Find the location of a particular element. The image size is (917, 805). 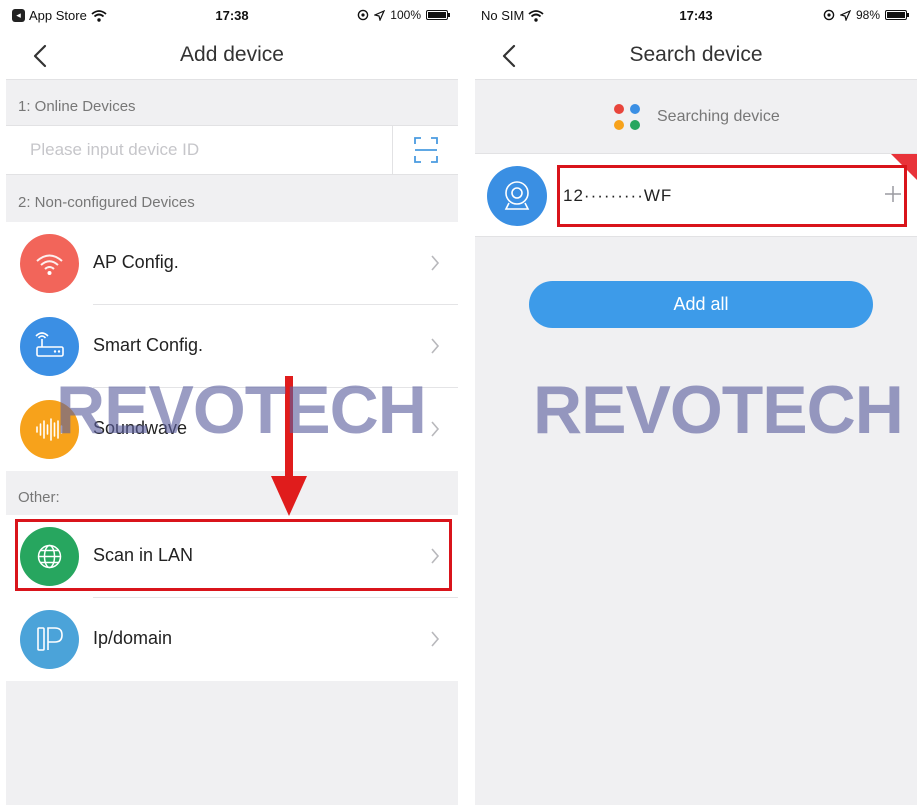

watermark: REVOTECH is located at coordinates (718, 410).